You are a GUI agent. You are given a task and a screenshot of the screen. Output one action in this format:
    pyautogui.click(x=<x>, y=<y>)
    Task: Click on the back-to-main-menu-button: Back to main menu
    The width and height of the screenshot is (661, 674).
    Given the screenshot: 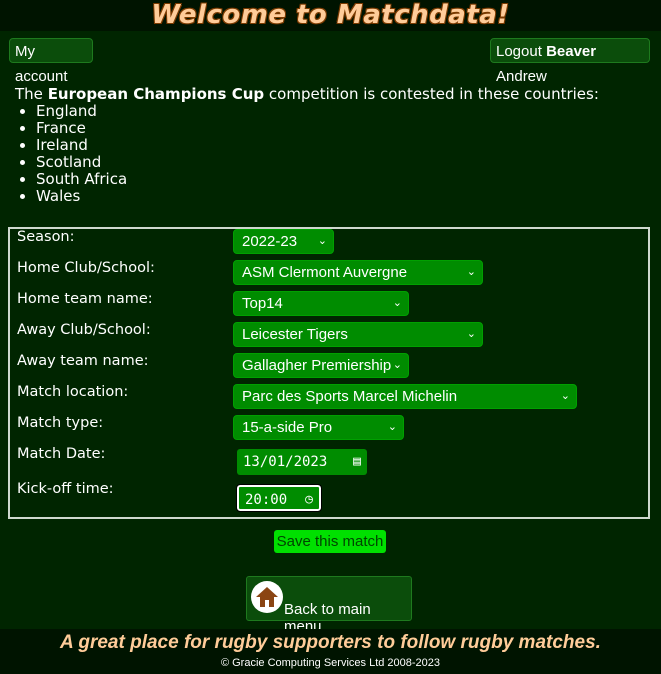 What is the action you would take?
    pyautogui.click(x=329, y=605)
    